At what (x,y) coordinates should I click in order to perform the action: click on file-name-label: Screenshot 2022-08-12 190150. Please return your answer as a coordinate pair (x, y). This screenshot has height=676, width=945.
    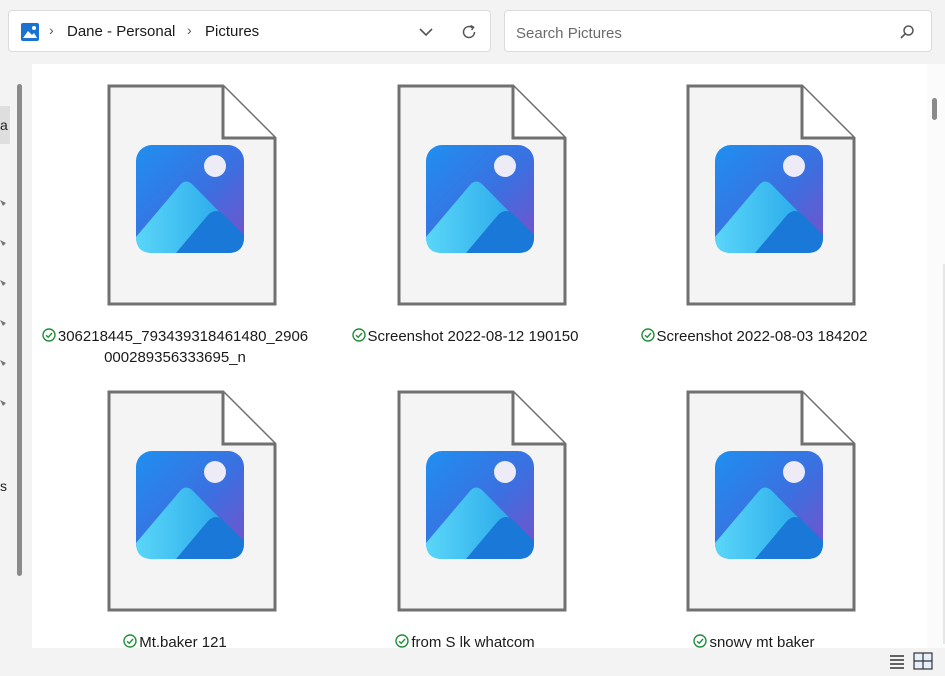
    Looking at the image, I should click on (465, 336).